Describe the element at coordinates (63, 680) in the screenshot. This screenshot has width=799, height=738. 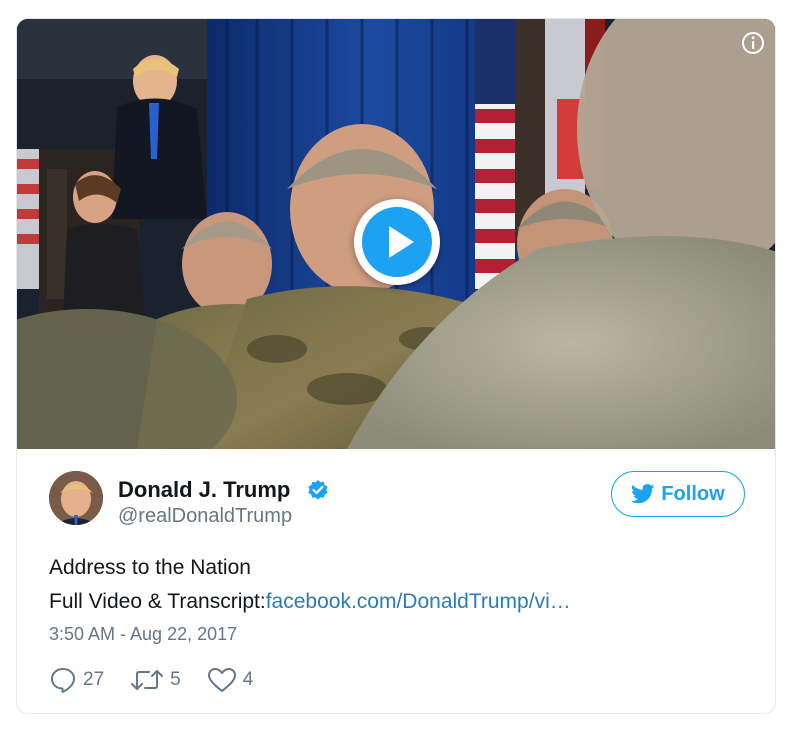
I see `reply-icon` at that location.